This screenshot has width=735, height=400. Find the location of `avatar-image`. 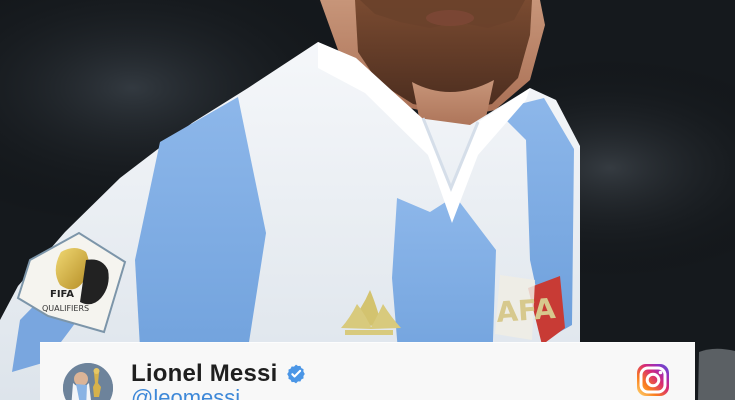

avatar-image is located at coordinates (88, 381).